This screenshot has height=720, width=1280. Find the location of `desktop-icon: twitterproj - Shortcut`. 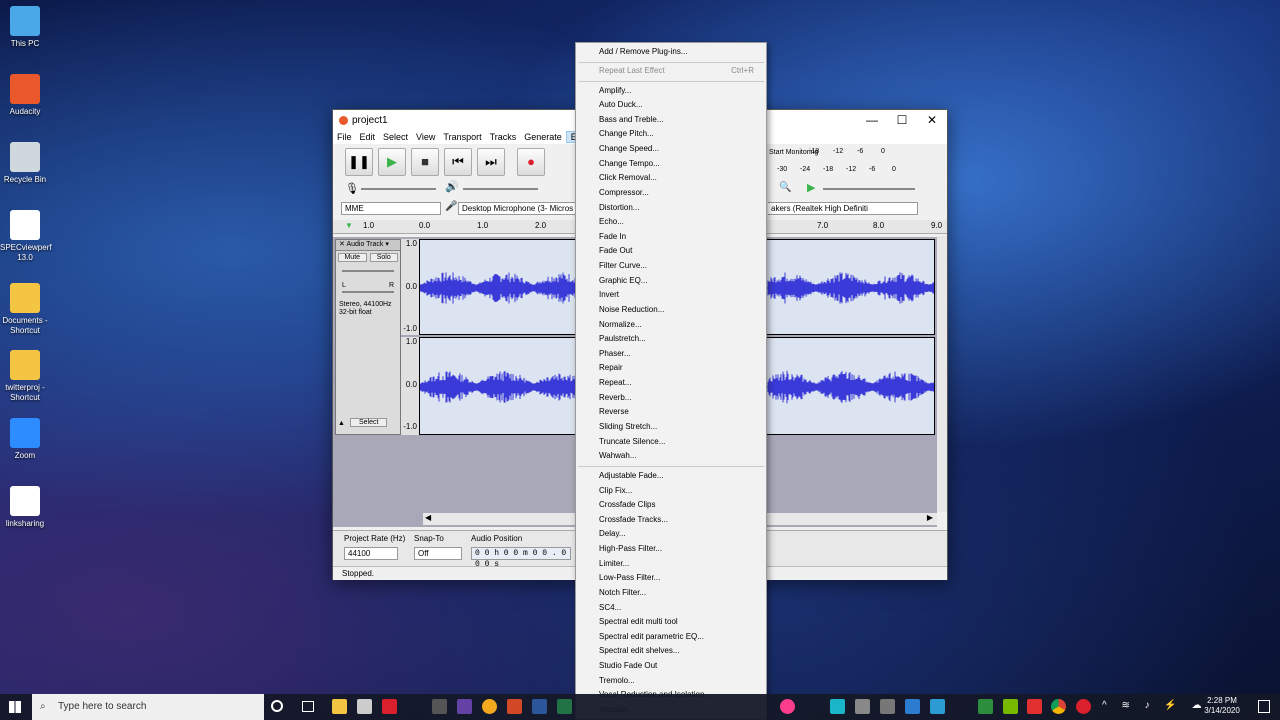

desktop-icon: twitterproj - Shortcut is located at coordinates (25, 376).